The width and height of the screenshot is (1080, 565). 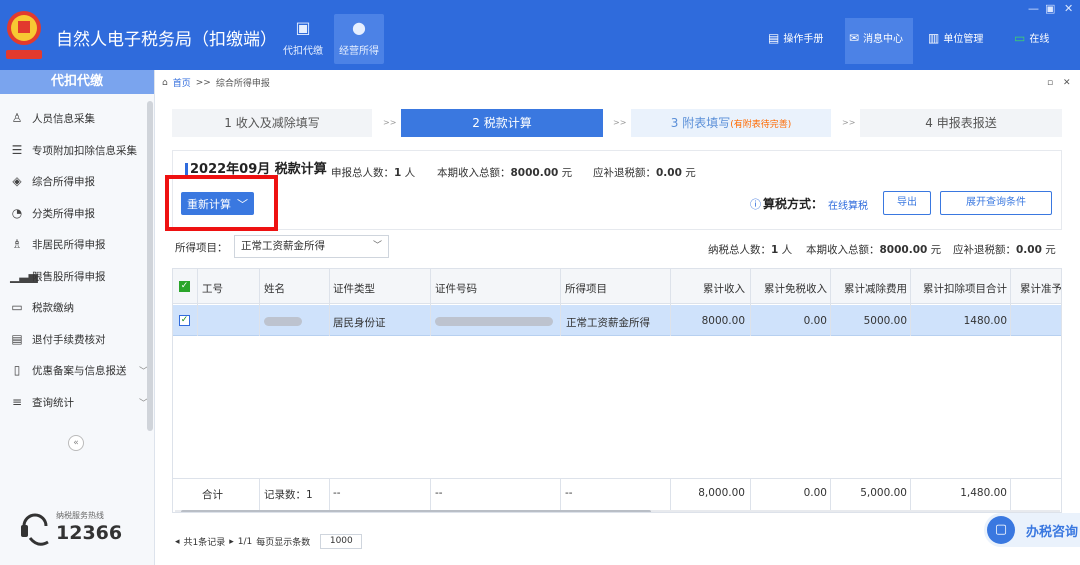 What do you see at coordinates (24, 35) in the screenshot?
I see `tax-emblem-logo` at bounding box center [24, 35].